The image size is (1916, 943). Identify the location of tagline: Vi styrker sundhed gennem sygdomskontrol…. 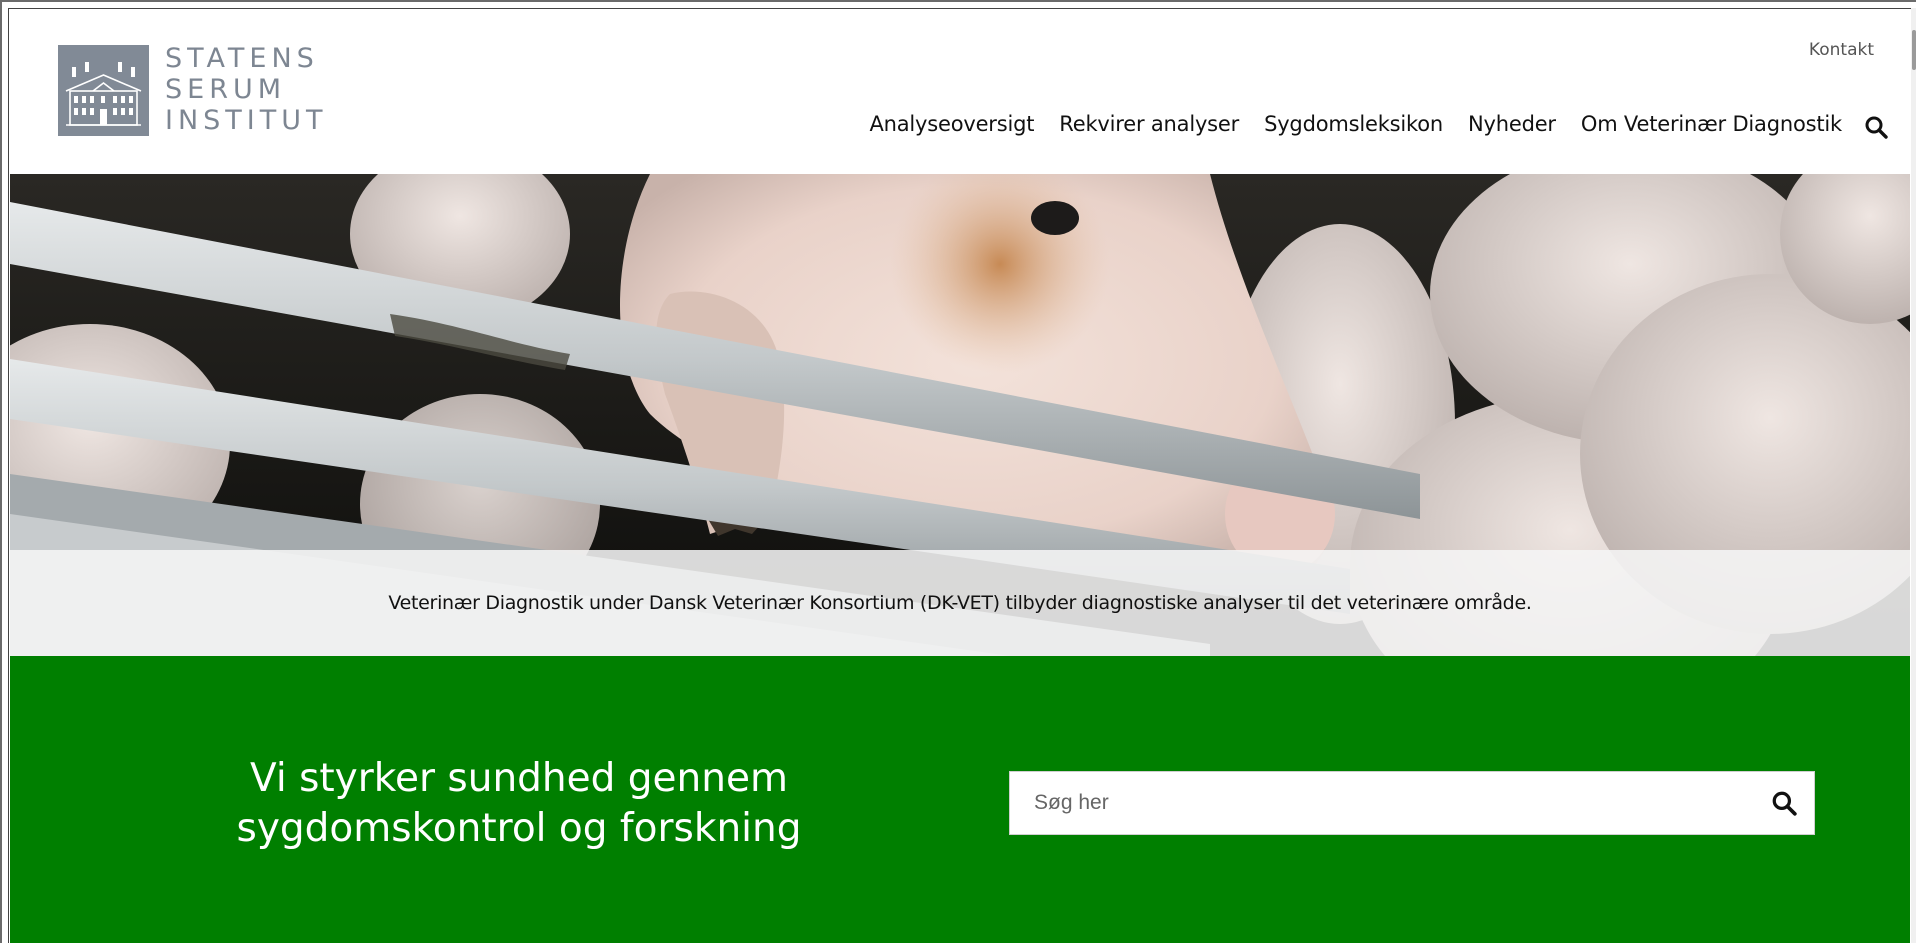
(519, 804).